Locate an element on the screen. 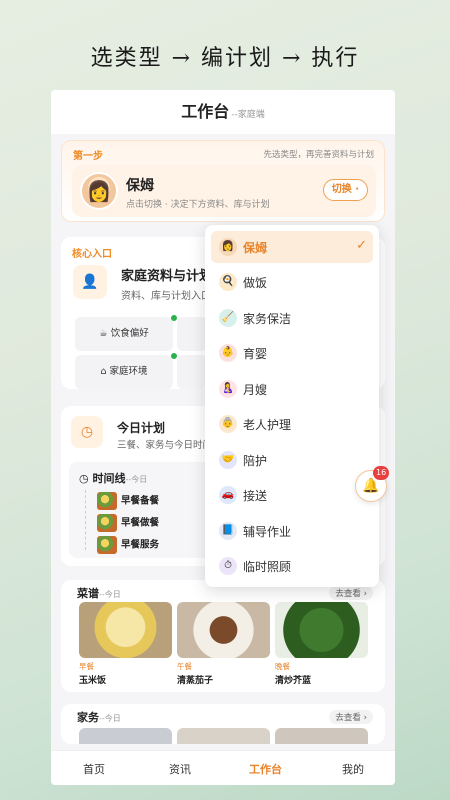 Image resolution: width=450 pixels, height=800 pixels. role-option-label: 辅导作业 is located at coordinates (267, 532).